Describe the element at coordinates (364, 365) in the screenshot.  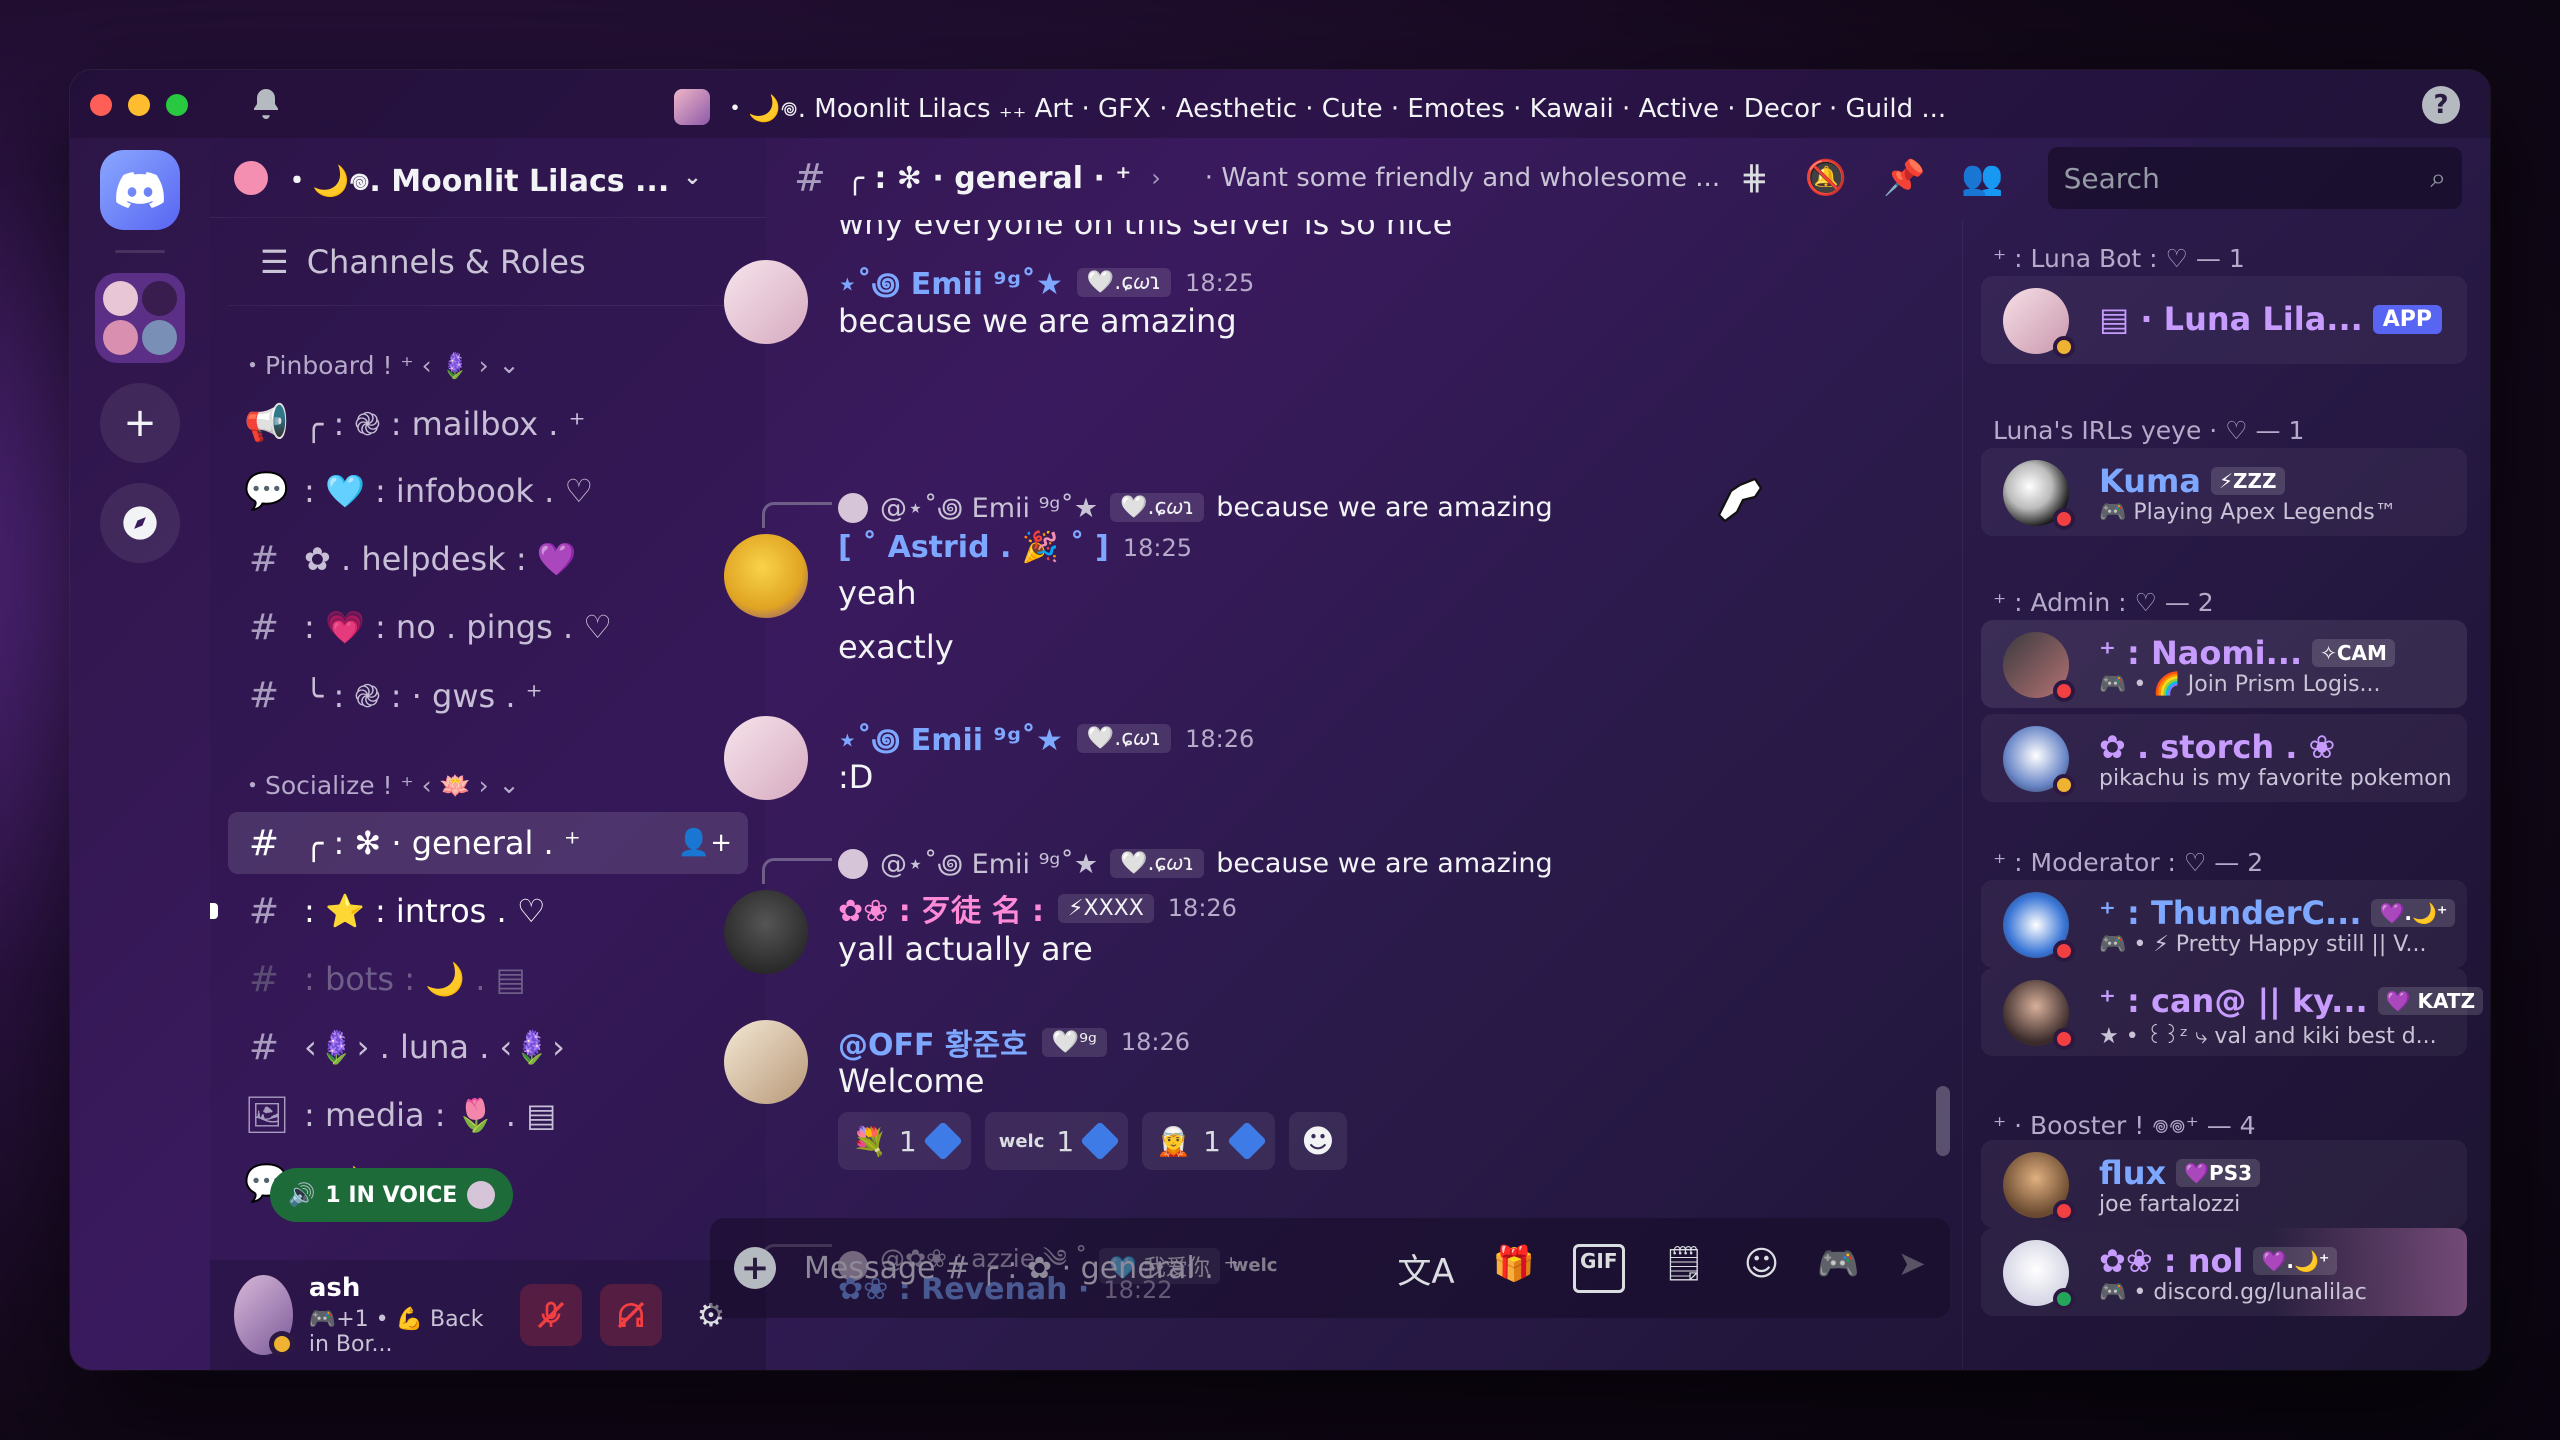
I see `category-label: ・Pinboard ! ⁺ ‹ 🪻 ›` at that location.